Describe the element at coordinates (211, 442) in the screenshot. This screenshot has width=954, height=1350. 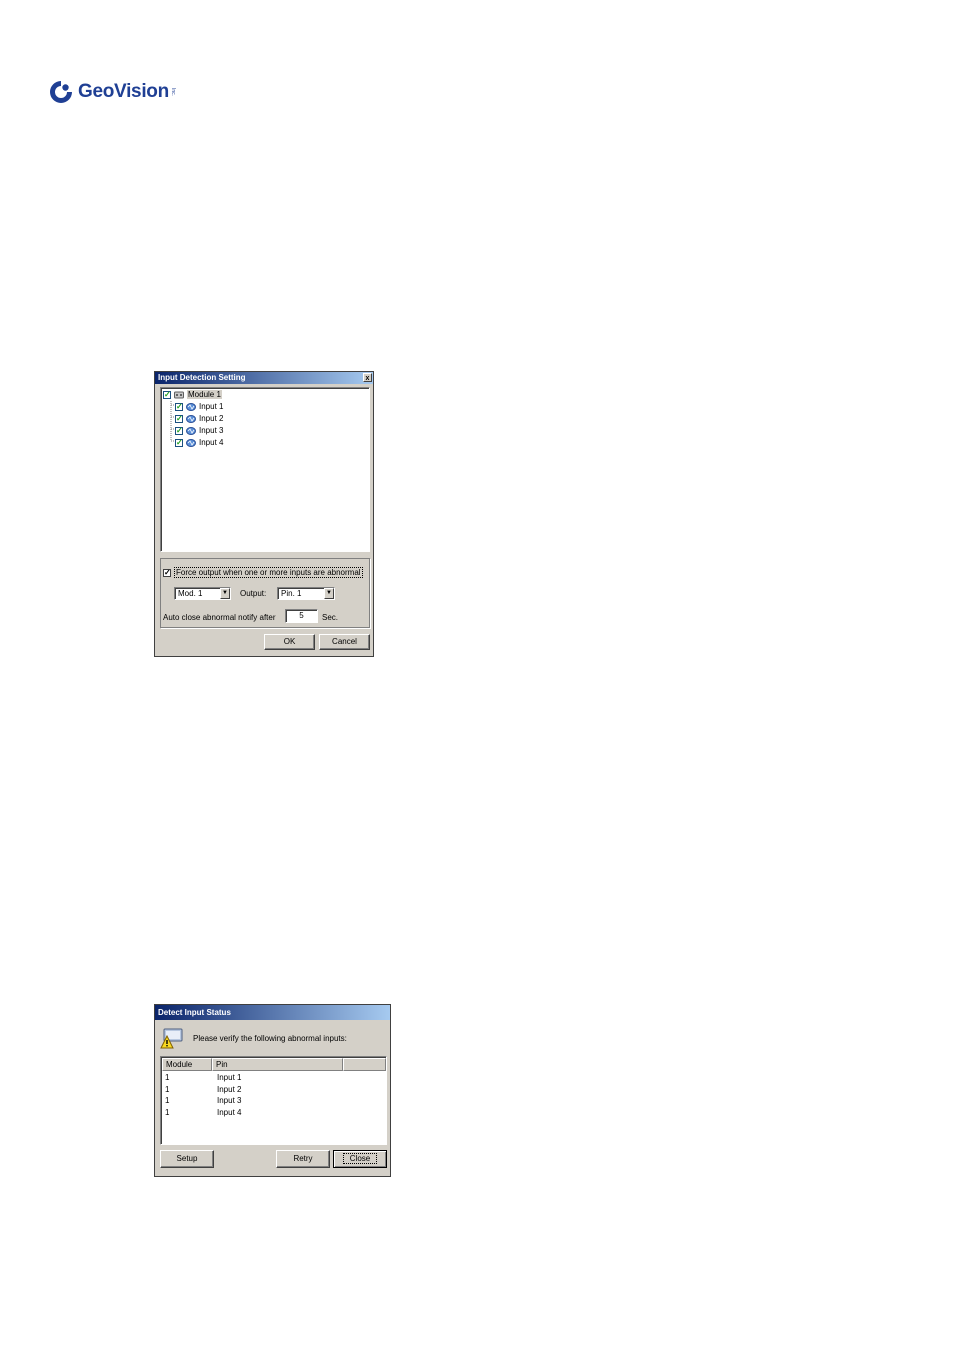
I see `tree-input-label: Input 4` at that location.